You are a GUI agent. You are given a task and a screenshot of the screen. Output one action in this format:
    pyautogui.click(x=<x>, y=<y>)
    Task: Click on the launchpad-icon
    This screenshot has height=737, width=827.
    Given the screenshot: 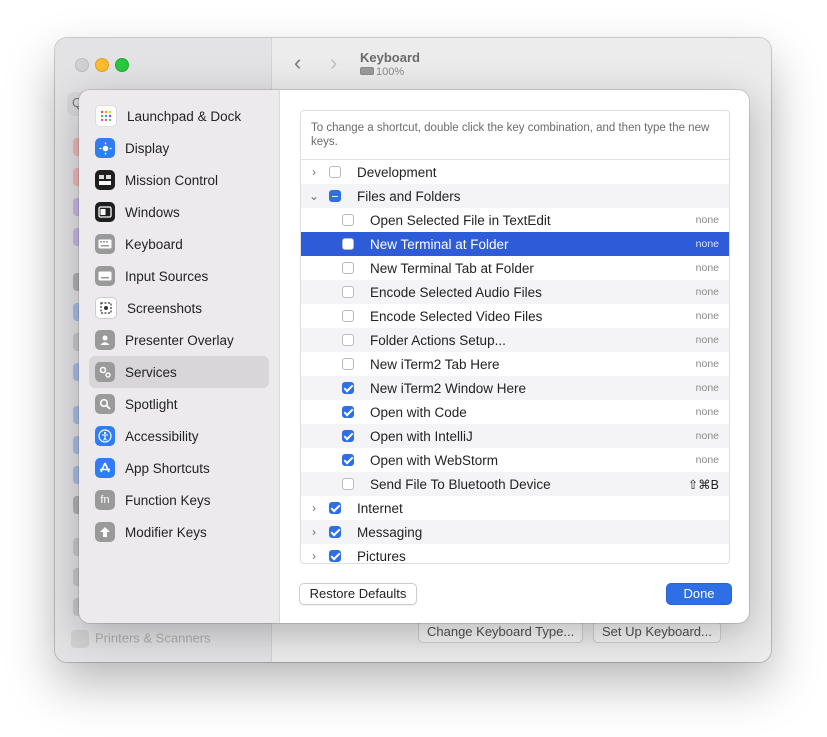 What is the action you would take?
    pyautogui.click(x=106, y=116)
    